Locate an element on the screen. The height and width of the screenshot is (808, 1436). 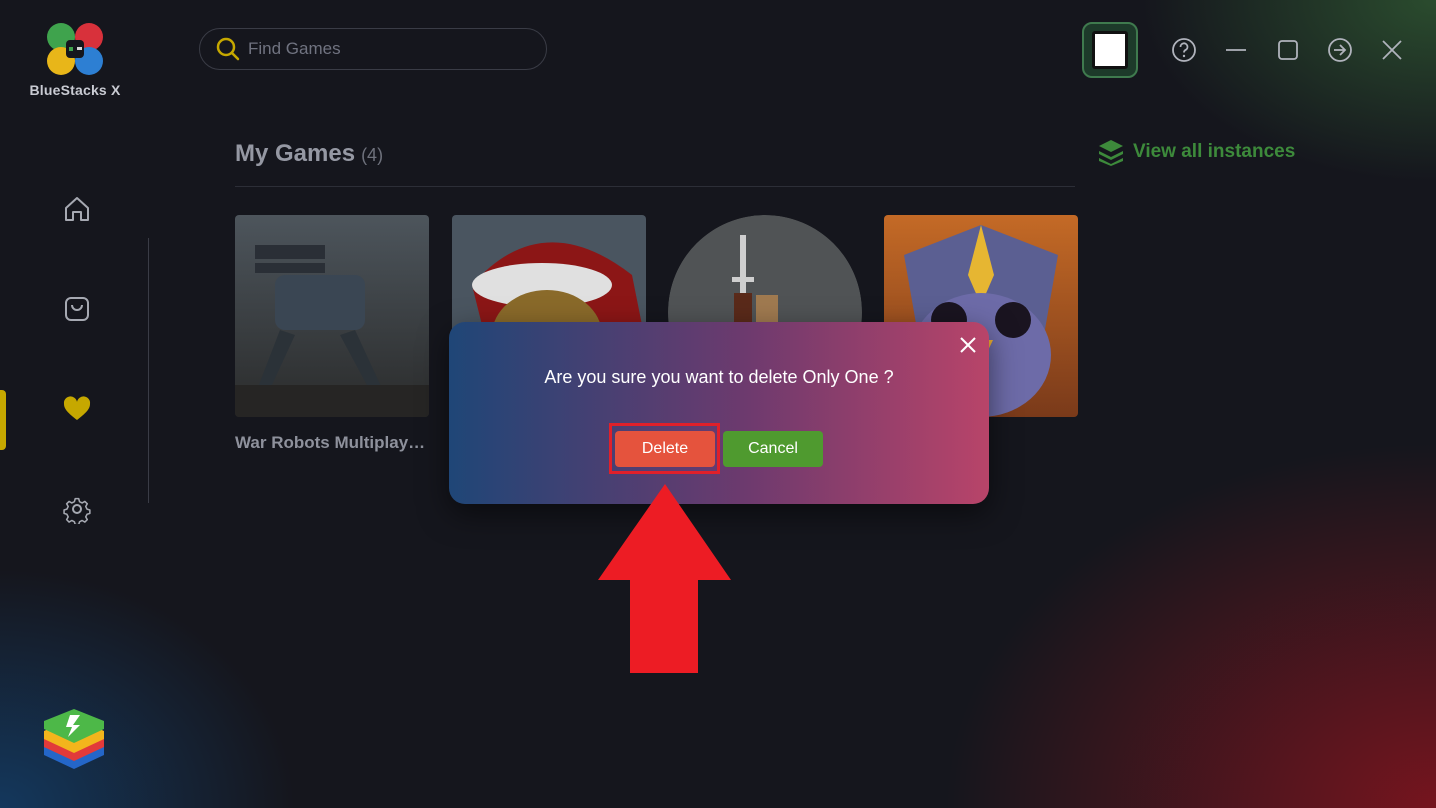
game-thumbnail is located at coordinates (332, 316).